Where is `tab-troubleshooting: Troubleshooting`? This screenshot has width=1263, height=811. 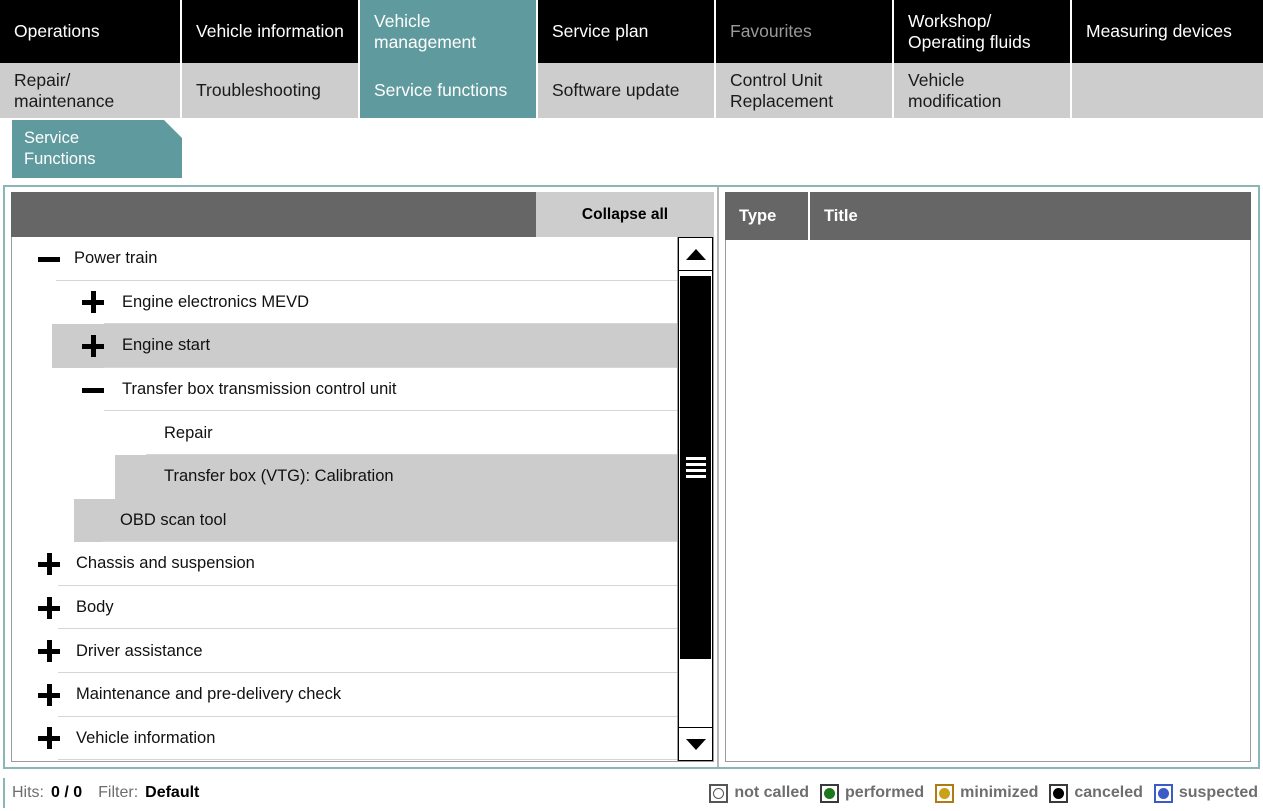
tab-troubleshooting: Troubleshooting is located at coordinates (271, 90).